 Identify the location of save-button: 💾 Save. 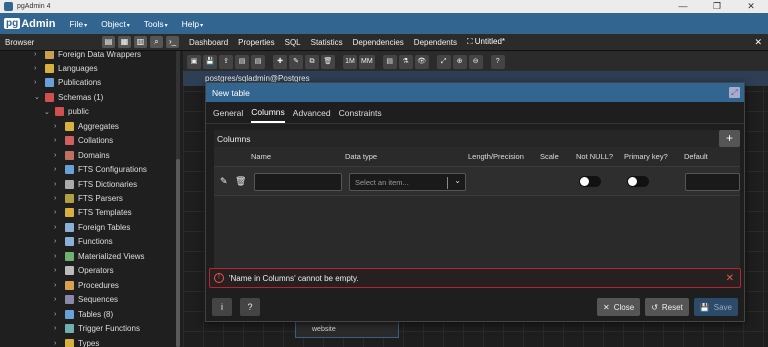
(715, 307).